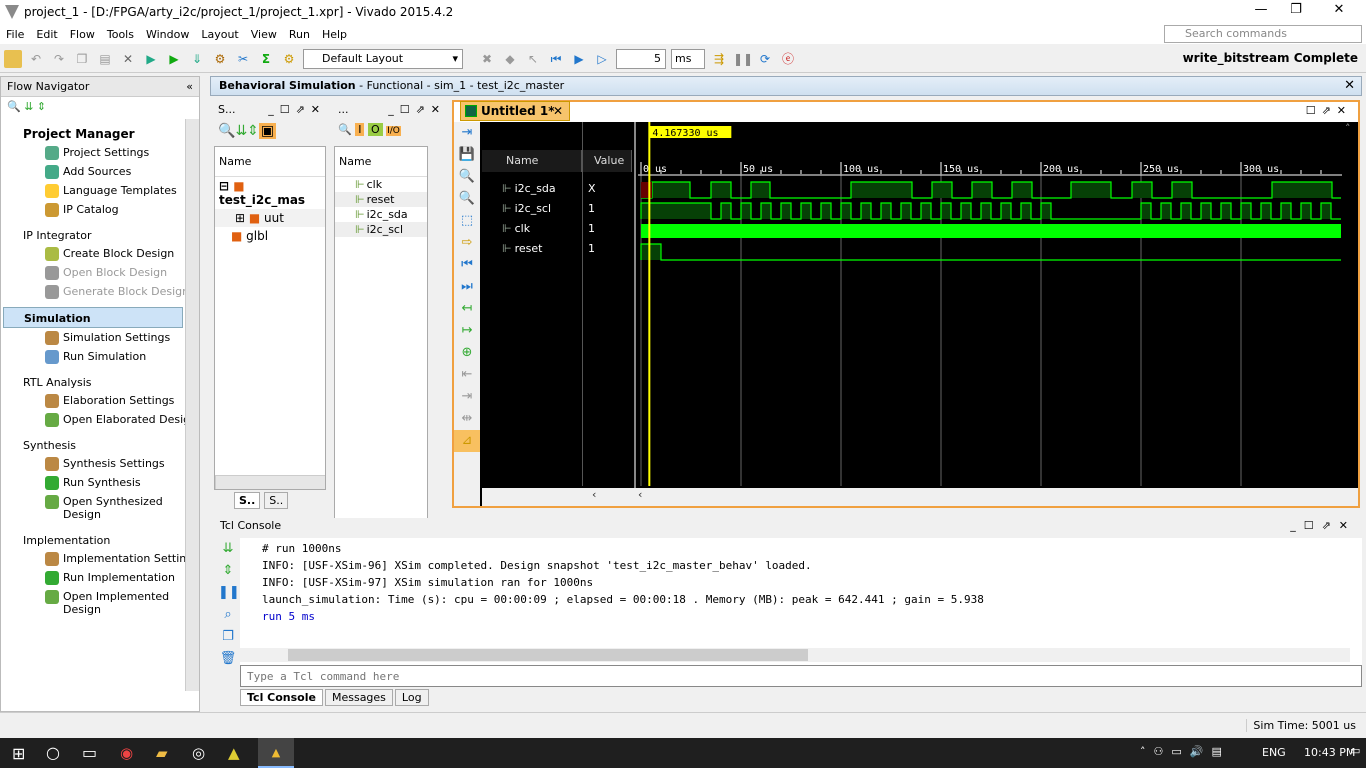  What do you see at coordinates (467, 331) in the screenshot?
I see `next-transition-icon: ↦` at bounding box center [467, 331].